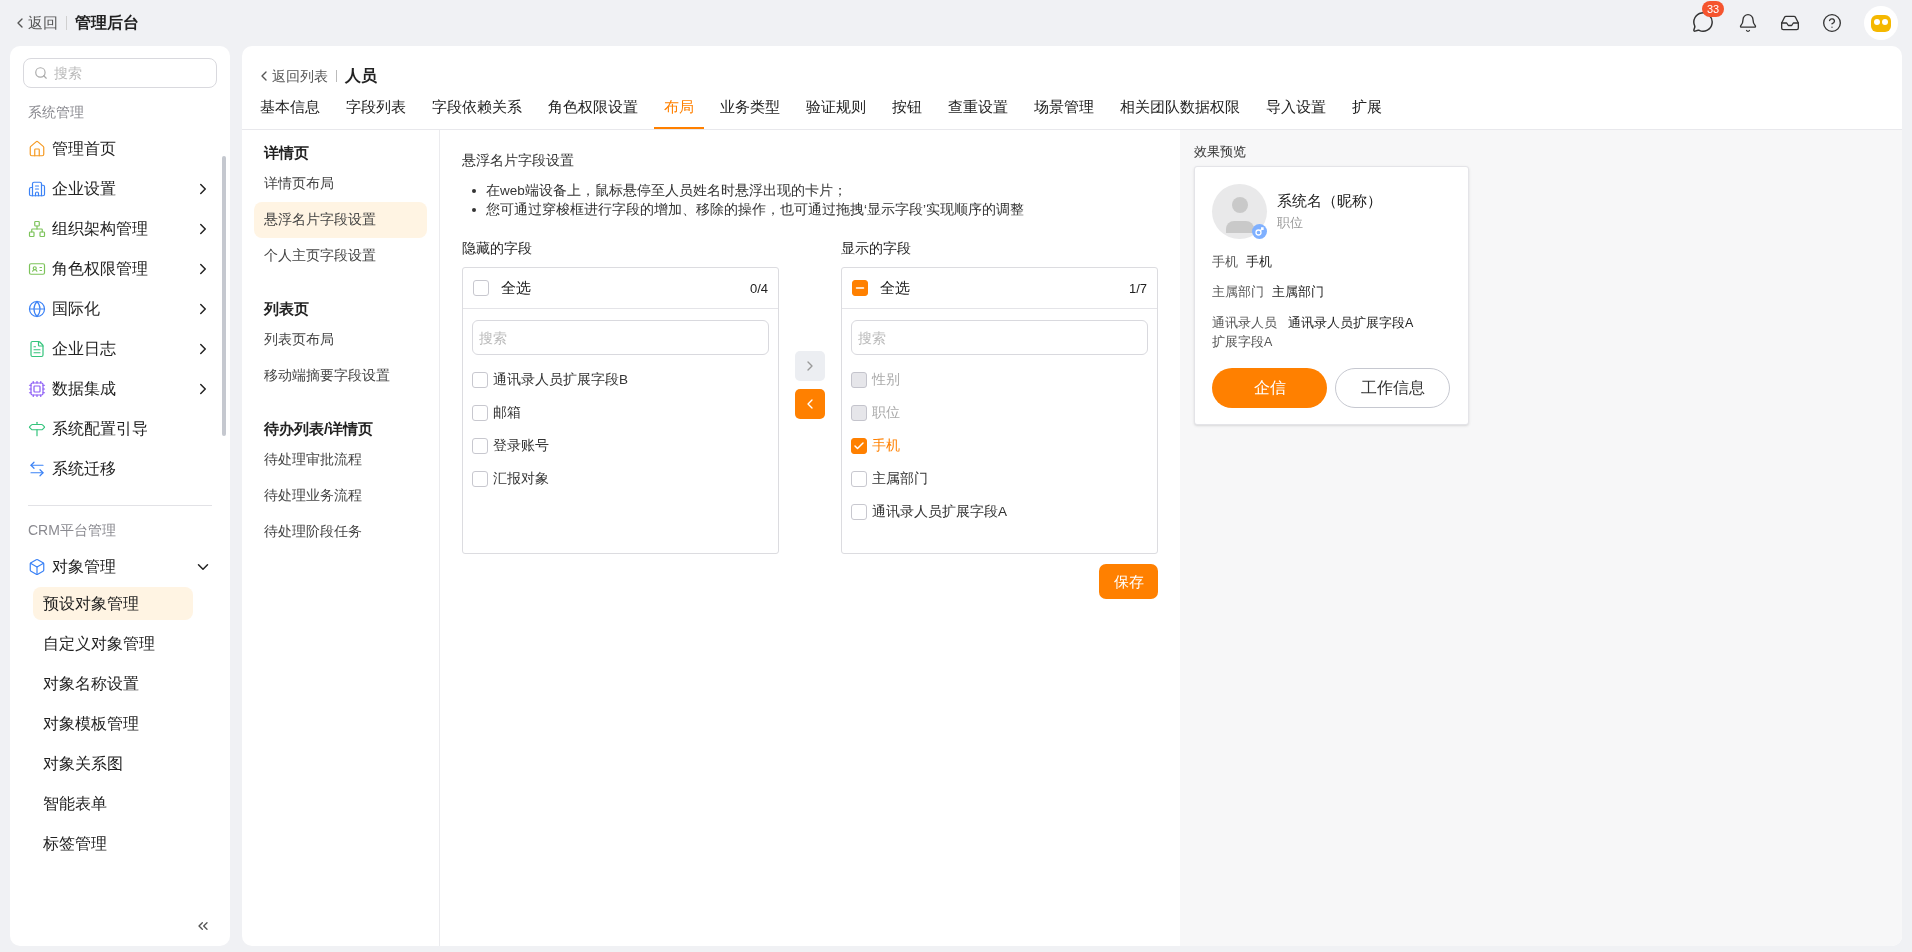 Image resolution: width=1912 pixels, height=952 pixels. What do you see at coordinates (1329, 200) in the screenshot?
I see `display-name: 系统名（昵称）` at bounding box center [1329, 200].